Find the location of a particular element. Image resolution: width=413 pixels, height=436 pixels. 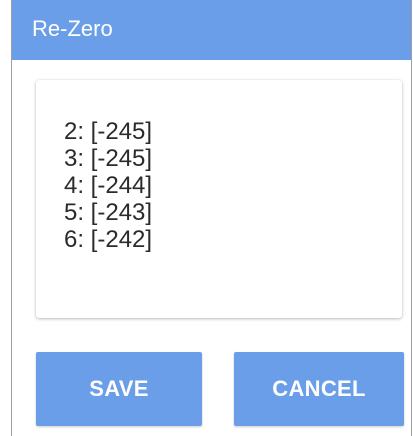

dialog-titlebar: Re-Zero is located at coordinates (211, 30).